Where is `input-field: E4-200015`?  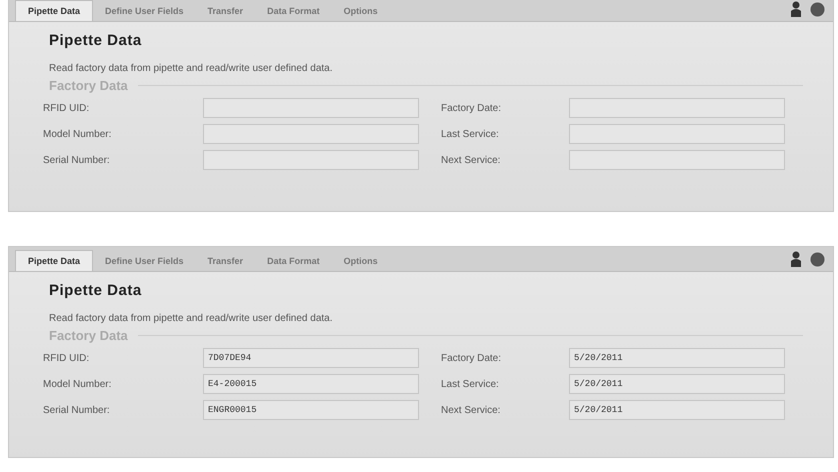 input-field: E4-200015 is located at coordinates (311, 384).